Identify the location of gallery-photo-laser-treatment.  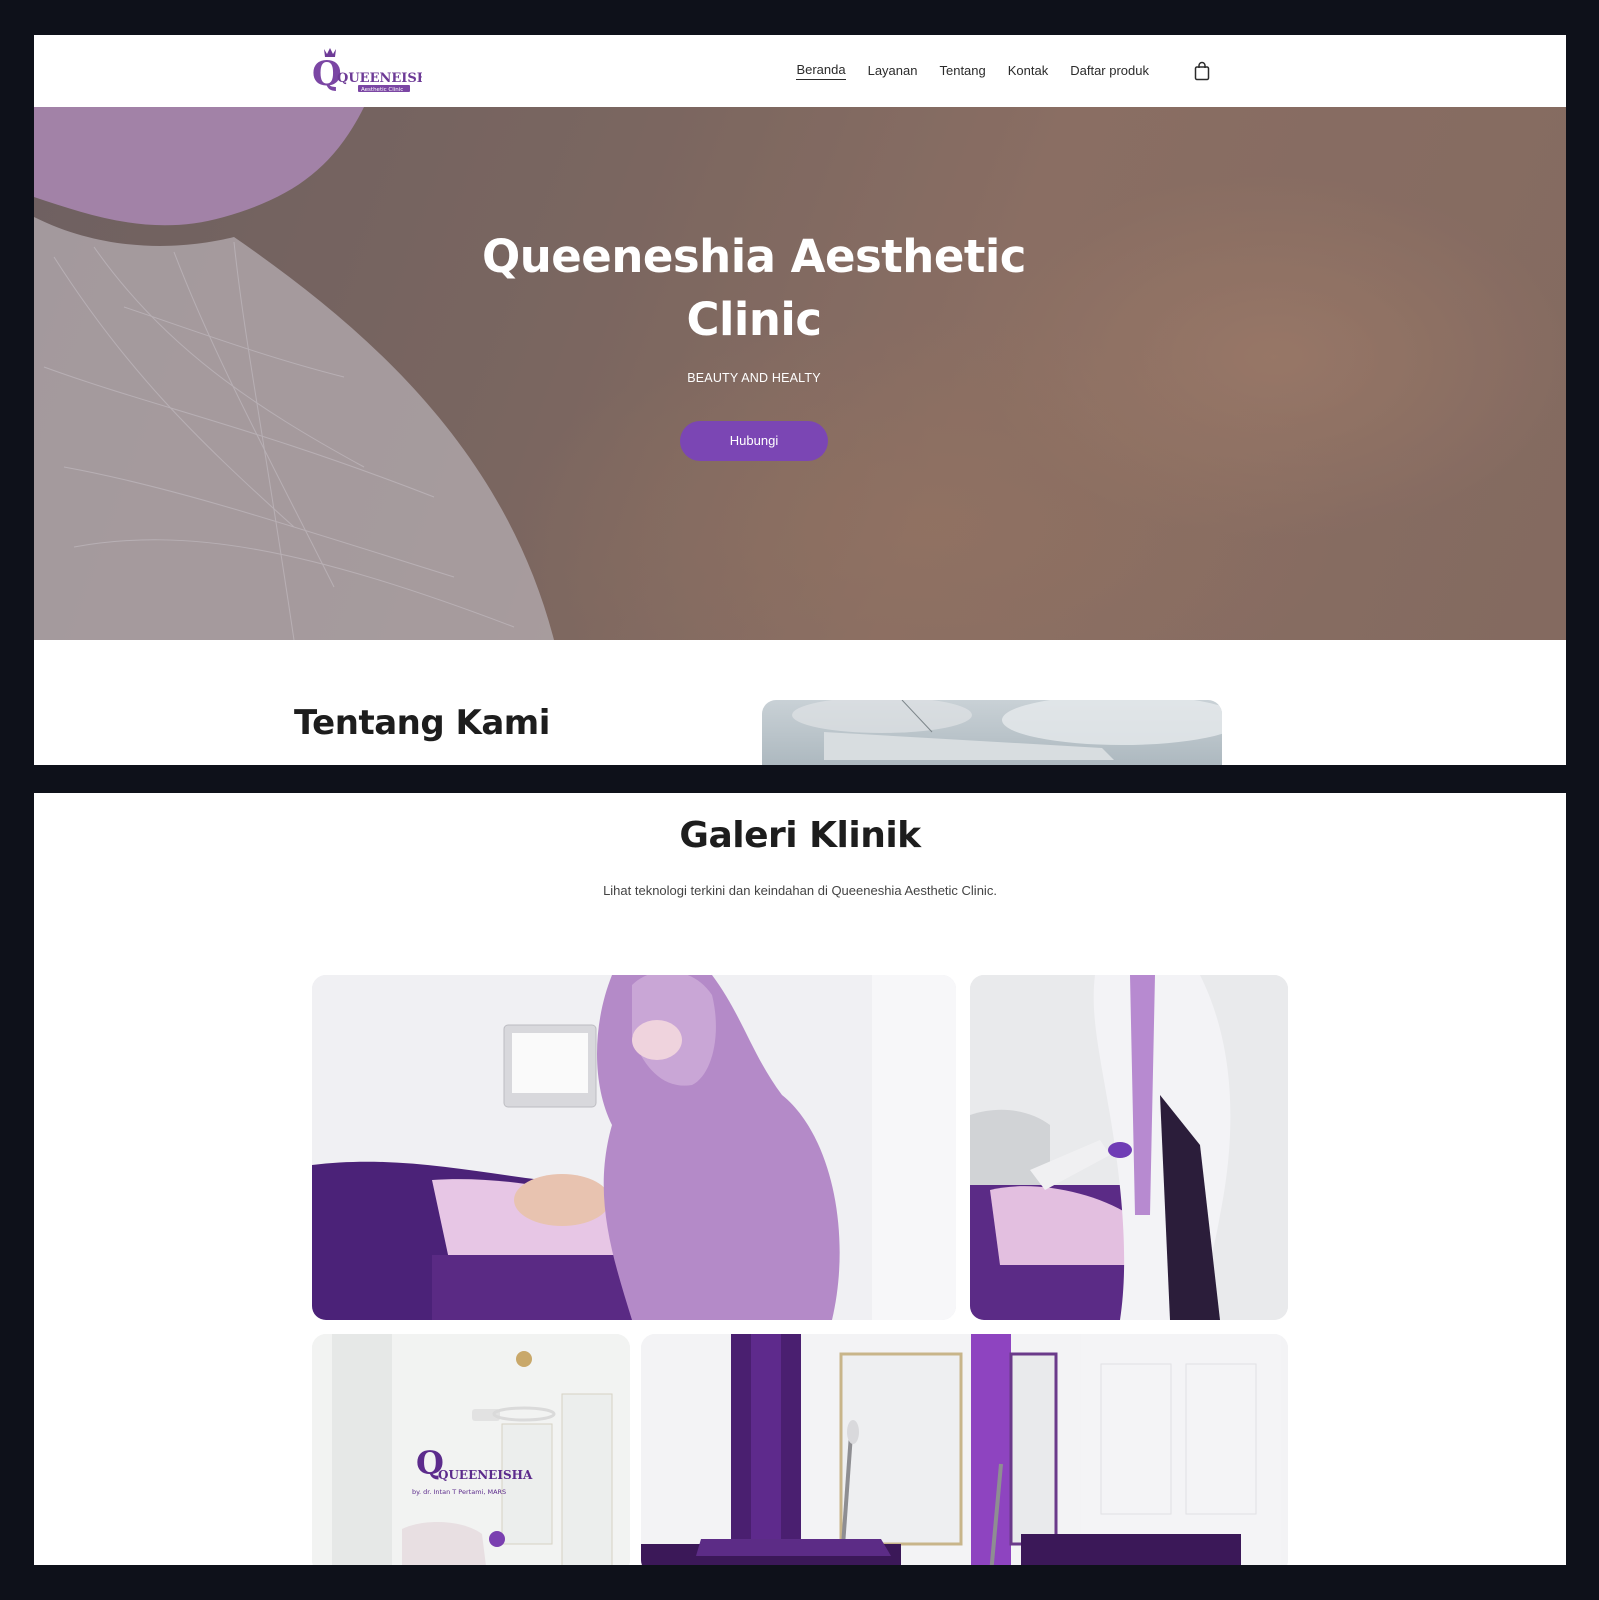
(1129, 1147).